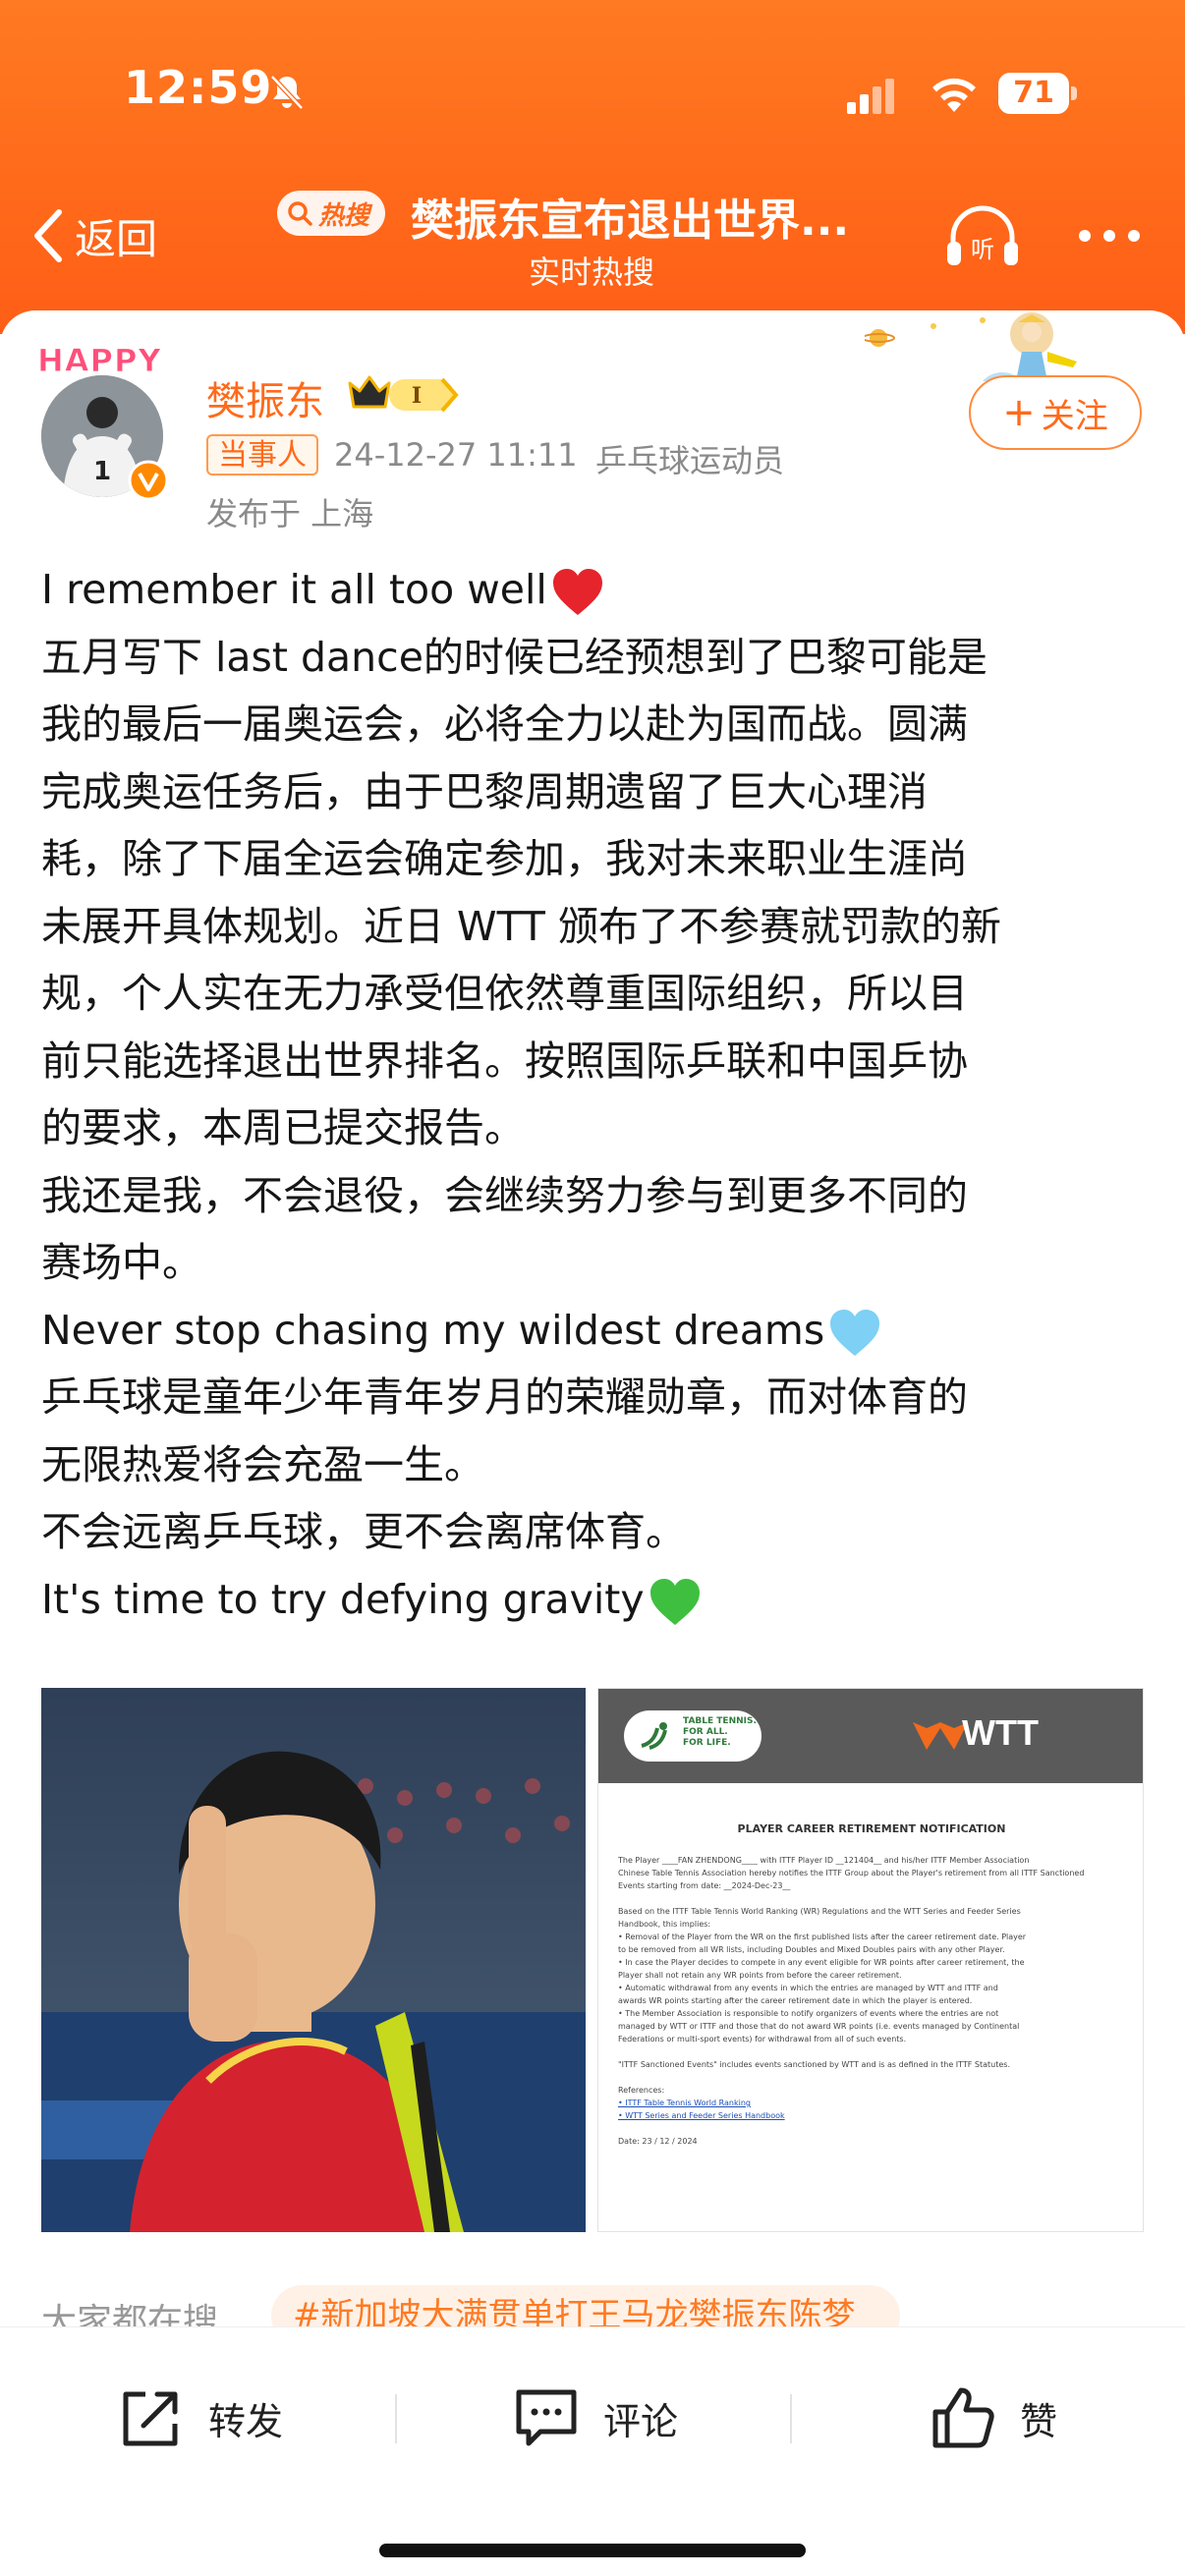 Image resolution: width=1185 pixels, height=2576 pixels. Describe the element at coordinates (701, 2115) in the screenshot. I see `doc-line: • WTT Series and Feeder Series Handbook` at that location.